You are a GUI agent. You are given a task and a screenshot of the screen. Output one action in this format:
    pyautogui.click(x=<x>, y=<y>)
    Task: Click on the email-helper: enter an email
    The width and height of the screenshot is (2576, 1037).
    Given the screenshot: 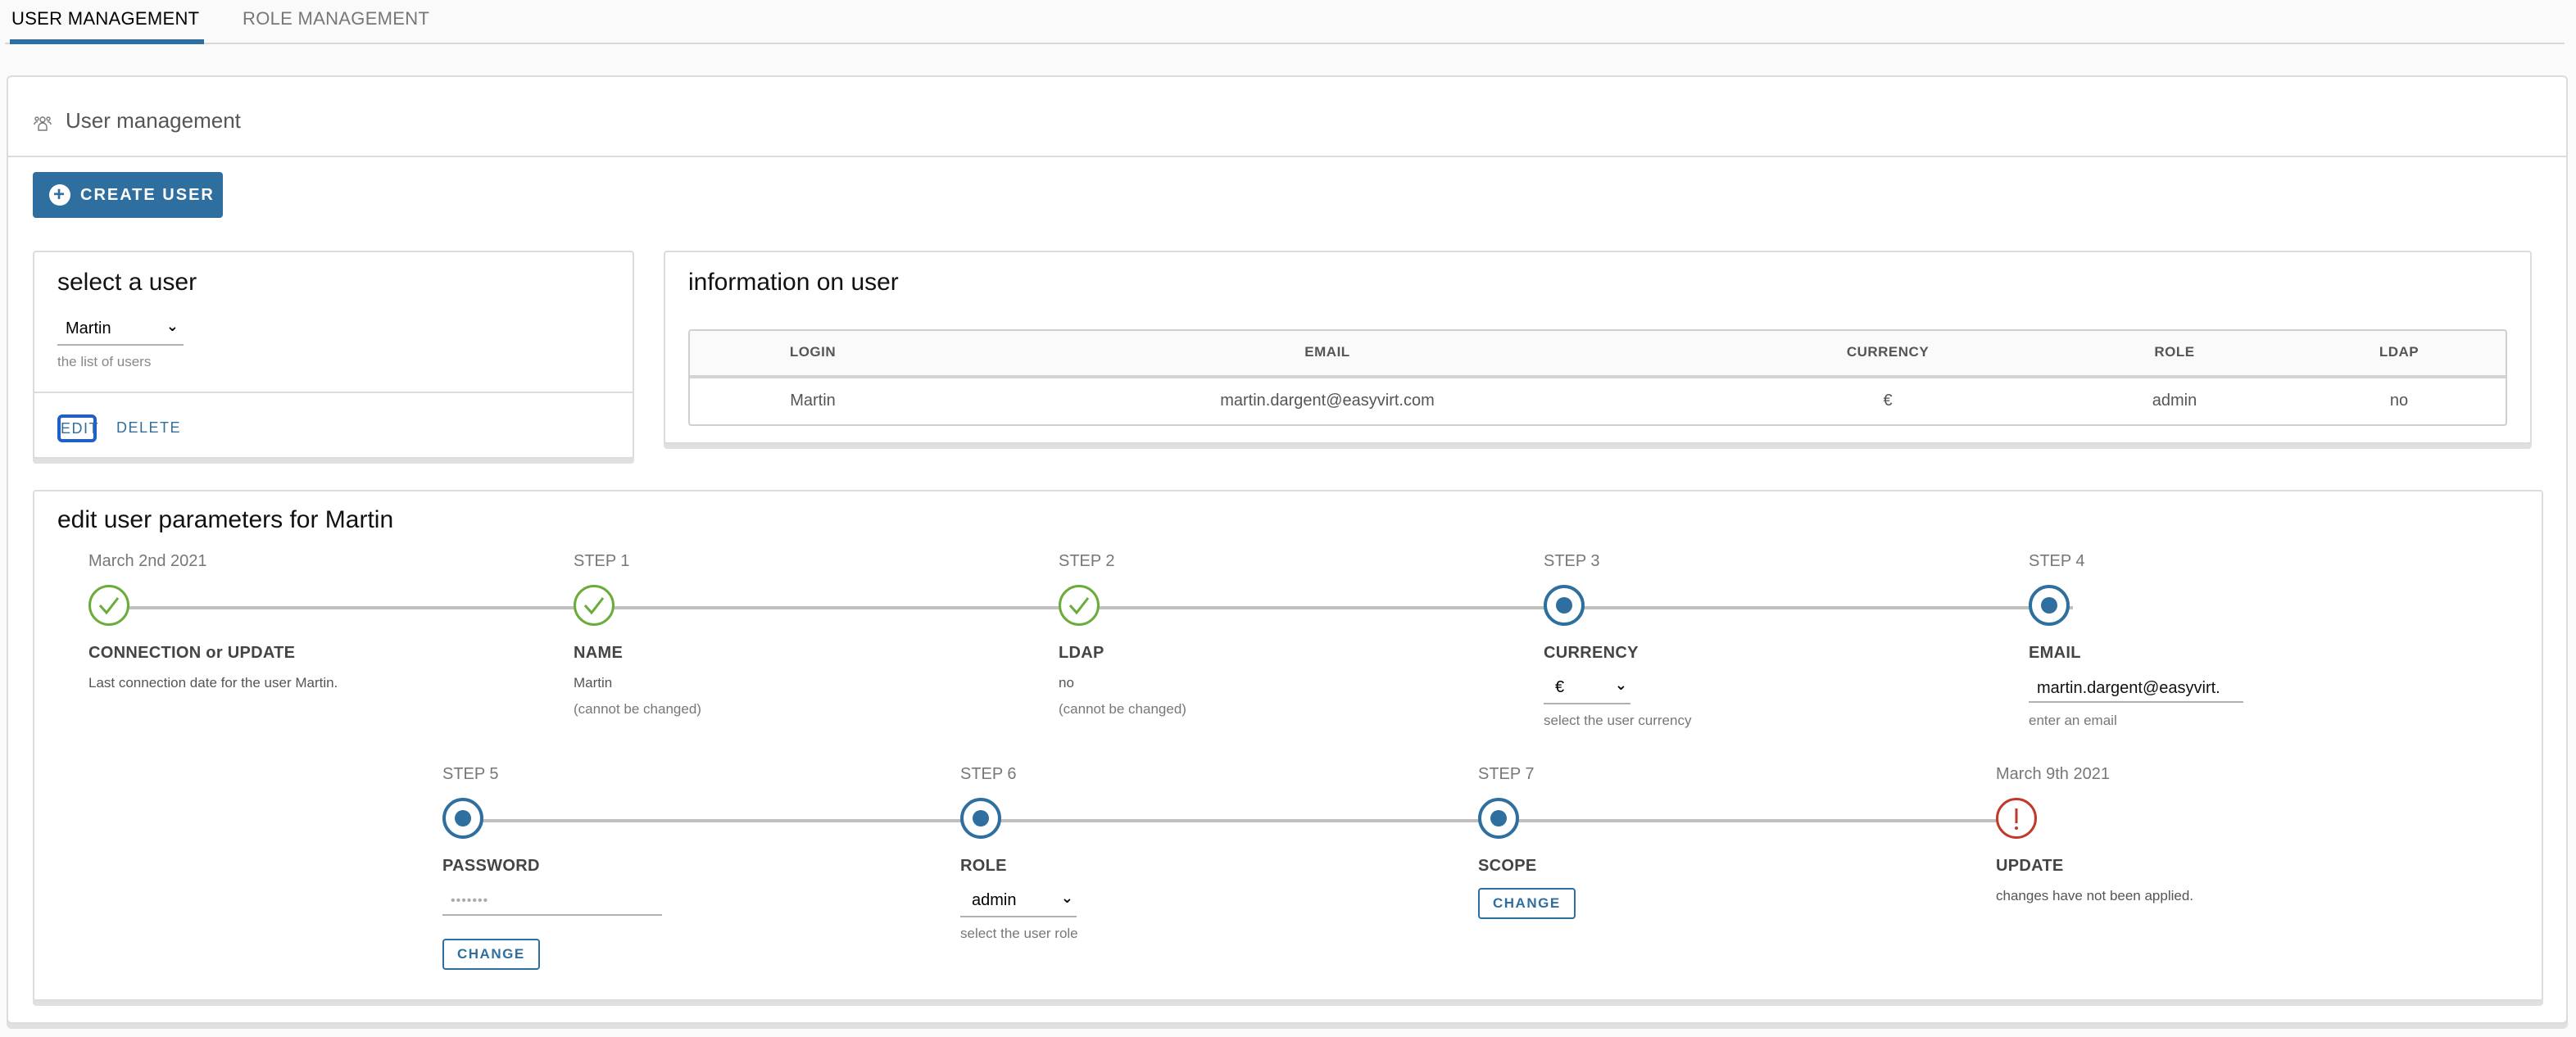 What is the action you would take?
    pyautogui.click(x=2073, y=720)
    